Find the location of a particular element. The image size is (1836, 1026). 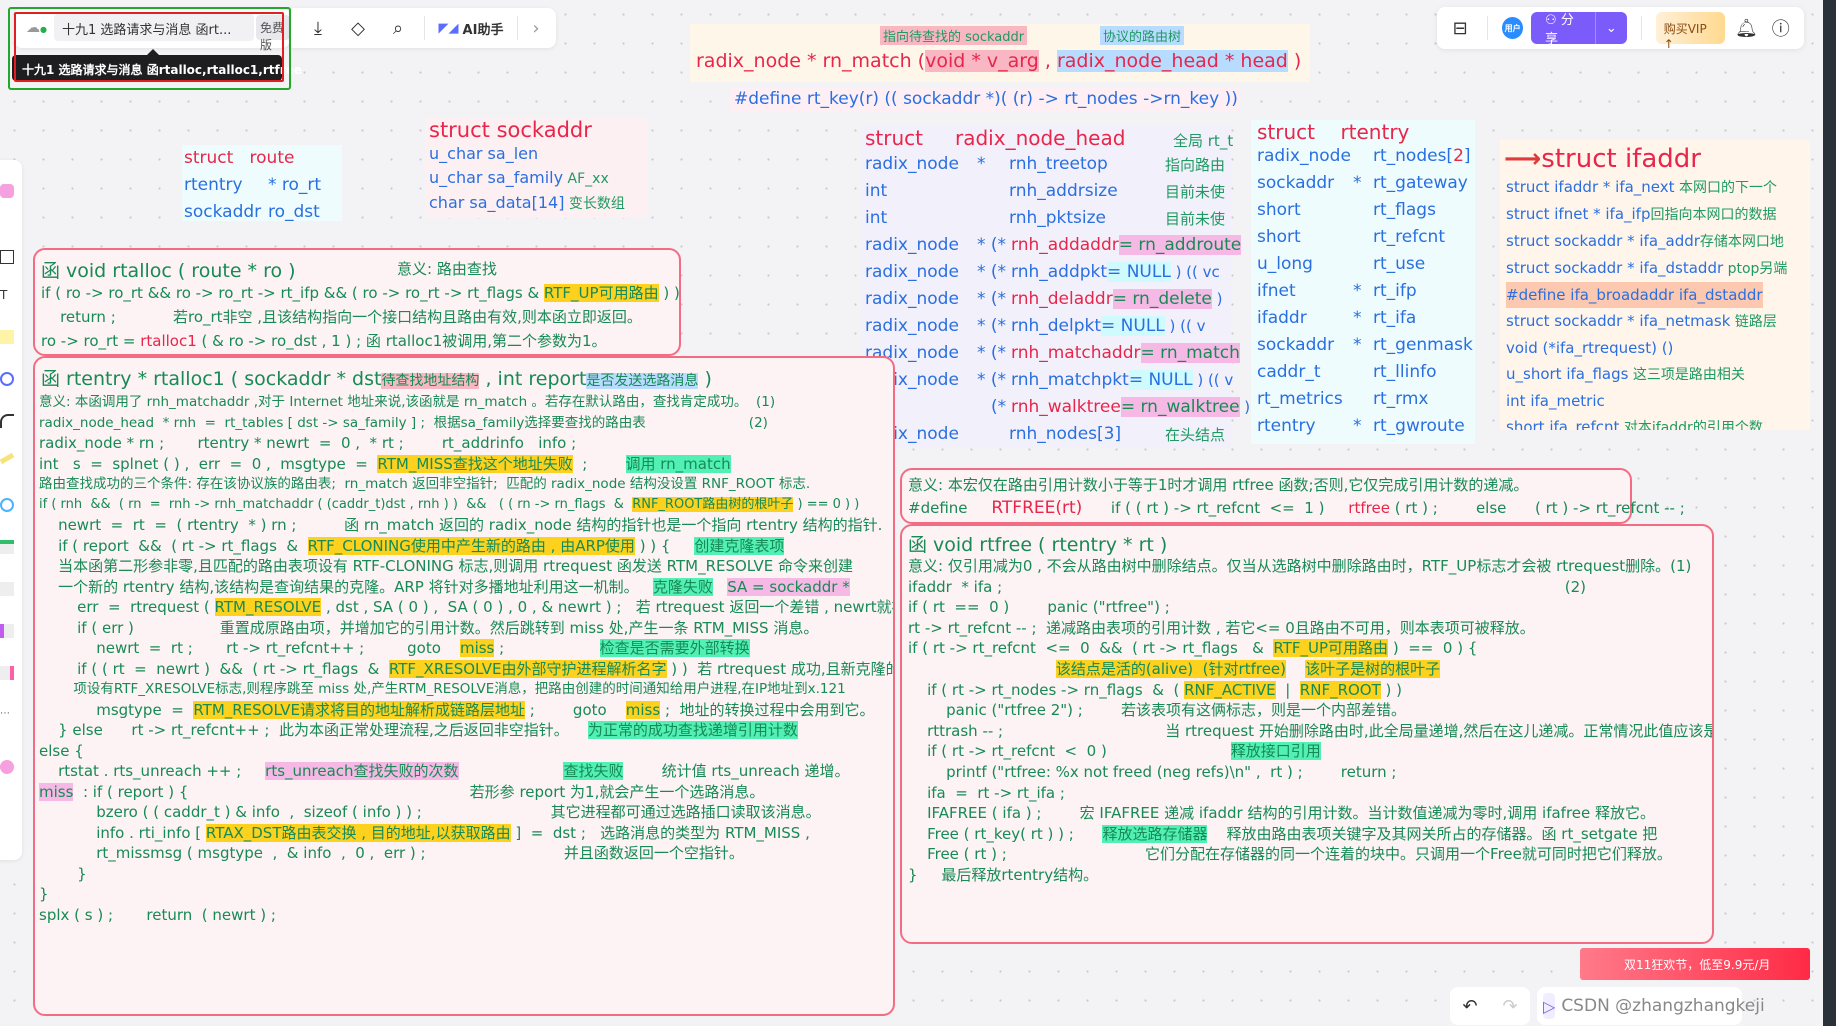

download-icon: ⤓ is located at coordinates (318, 28).